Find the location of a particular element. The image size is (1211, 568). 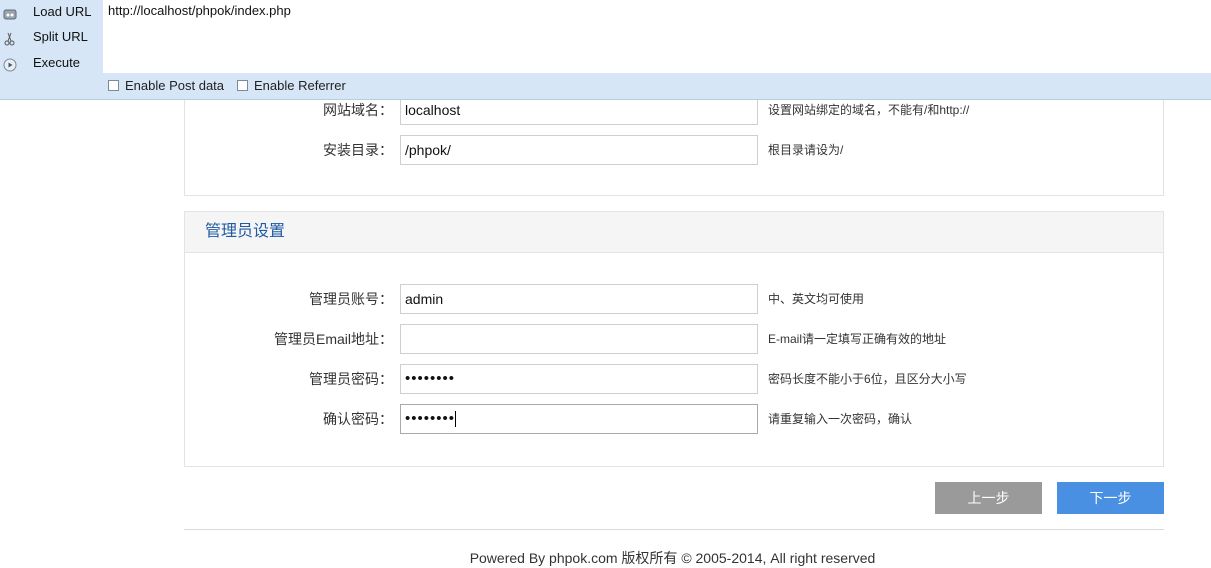

next-step-button: 下一步 is located at coordinates (1110, 498).